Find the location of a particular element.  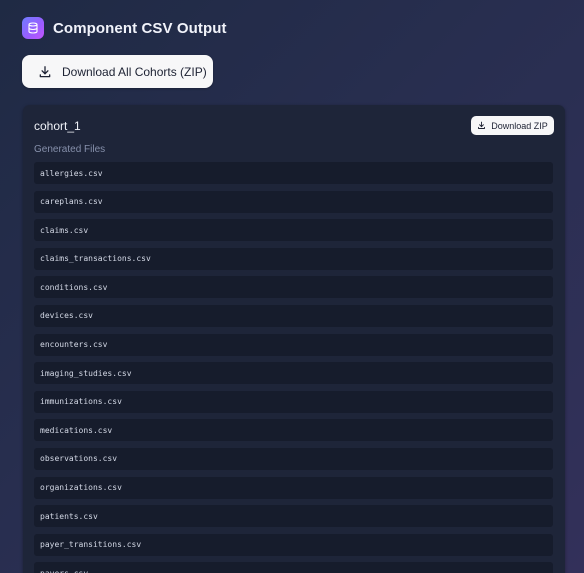

file-item: encounters.csv is located at coordinates (293, 344).